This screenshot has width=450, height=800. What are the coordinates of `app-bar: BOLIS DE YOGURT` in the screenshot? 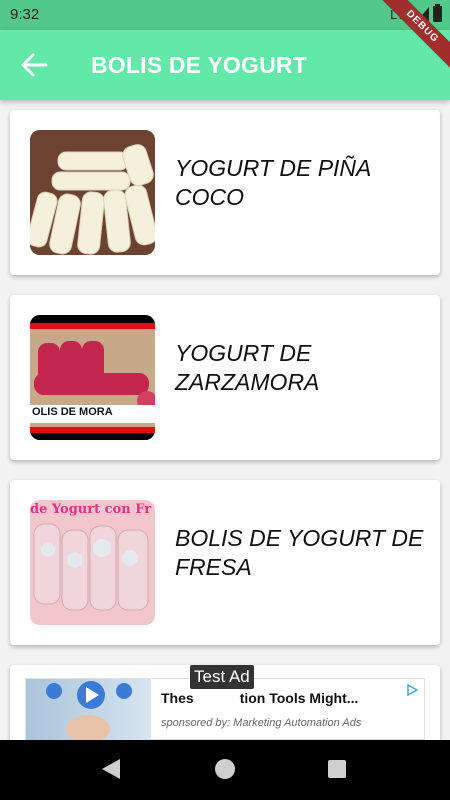 It's located at (225, 65).